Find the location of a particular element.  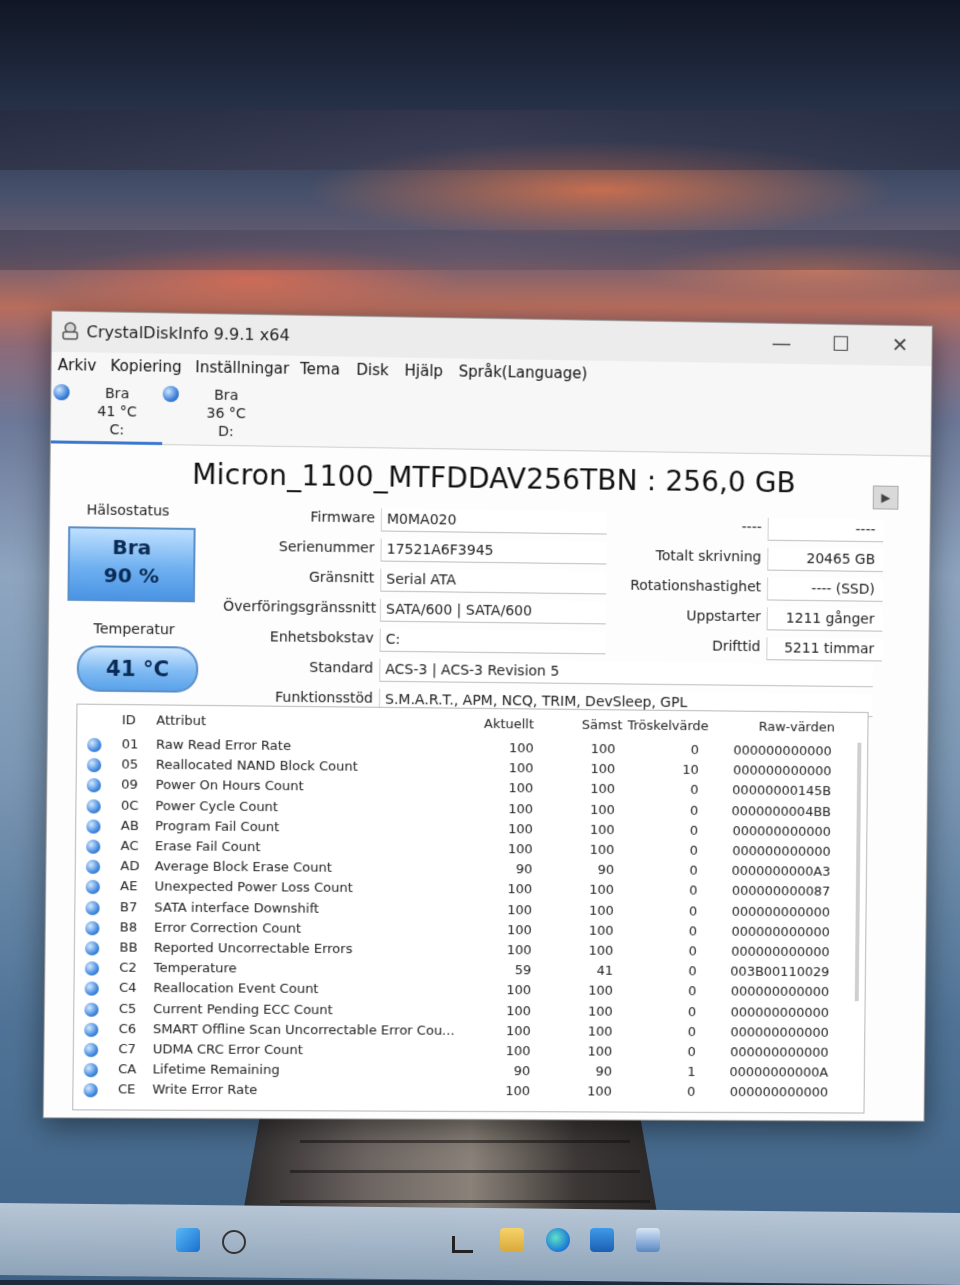

drive-health-indicator-icon is located at coordinates (170, 394).